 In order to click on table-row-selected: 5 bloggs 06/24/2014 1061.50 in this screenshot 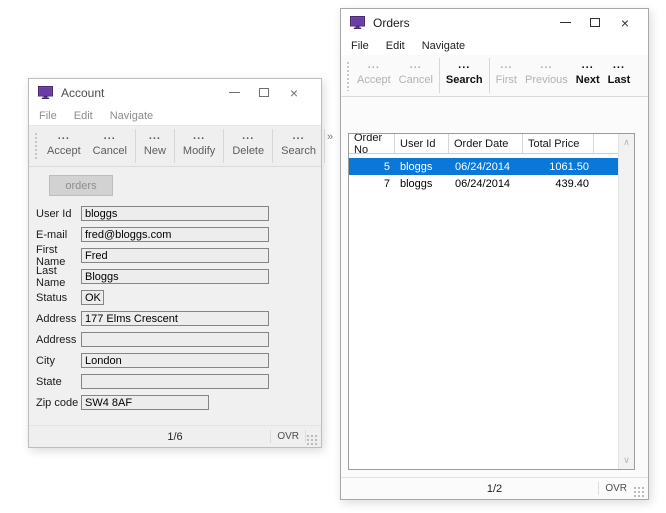, I will do `click(483, 166)`.